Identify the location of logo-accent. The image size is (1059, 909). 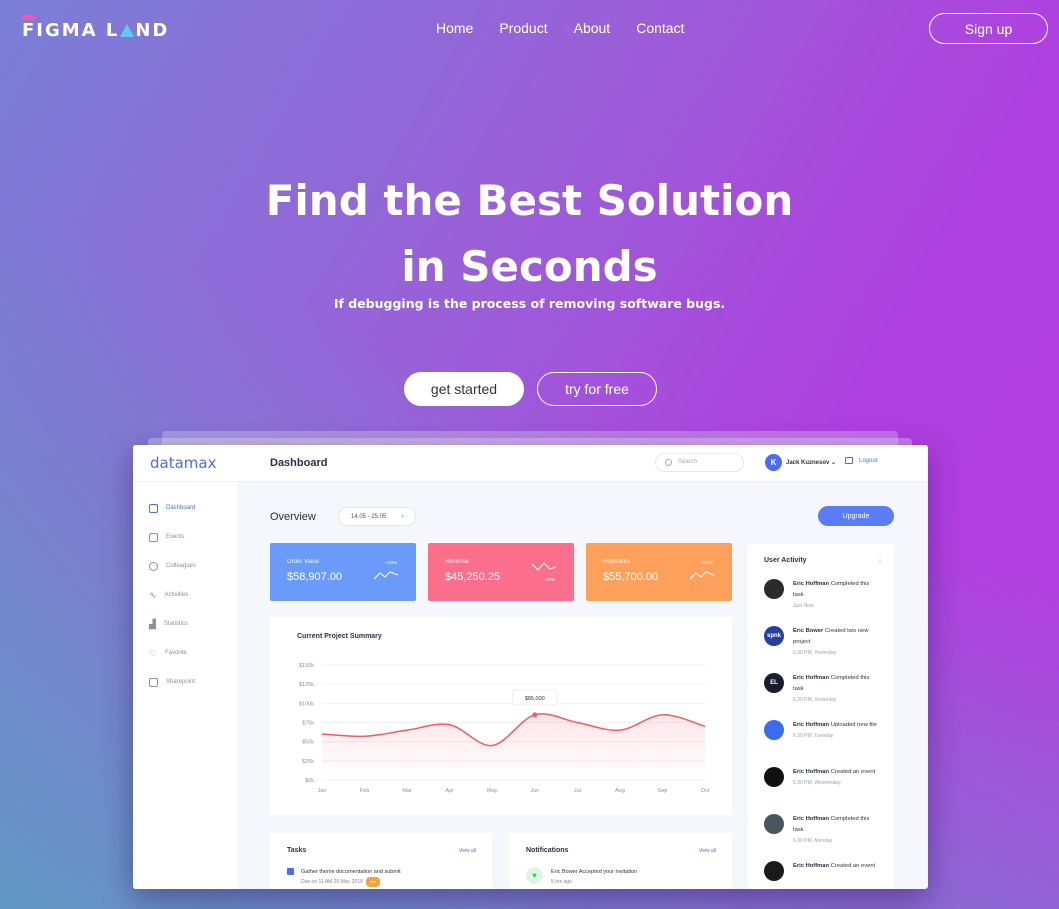
(29, 17).